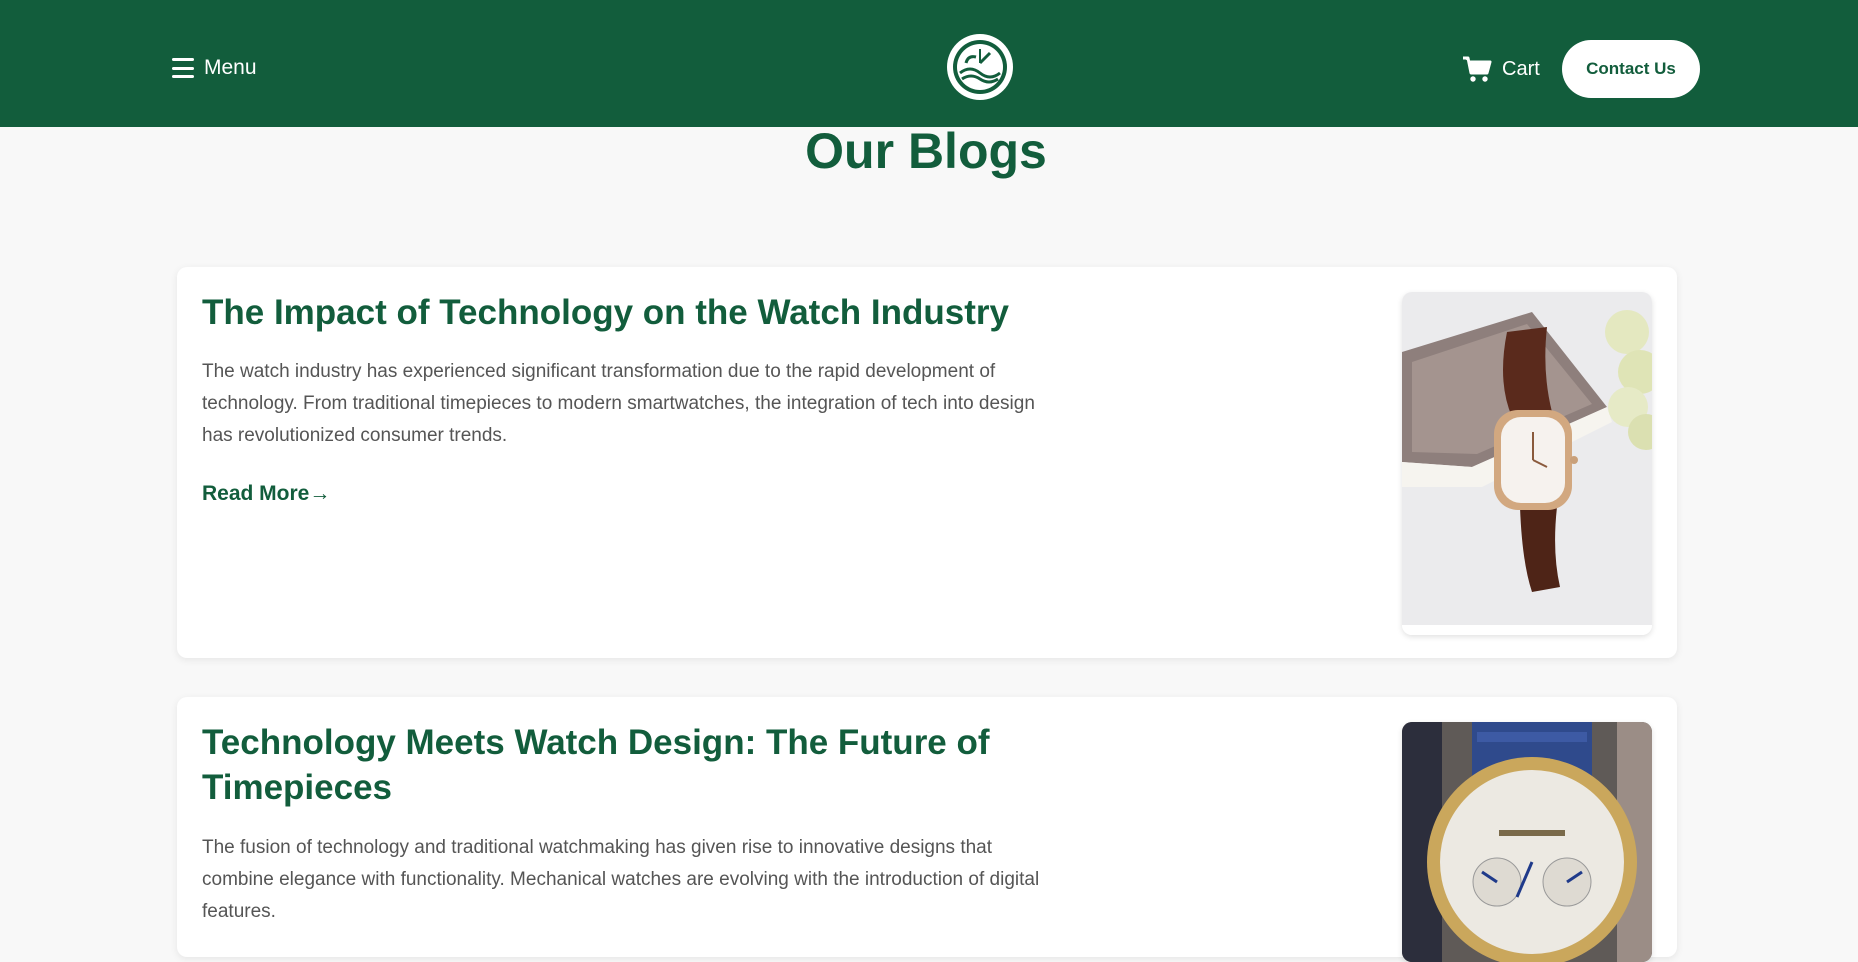  I want to click on logo-watch-icon, so click(980, 67).